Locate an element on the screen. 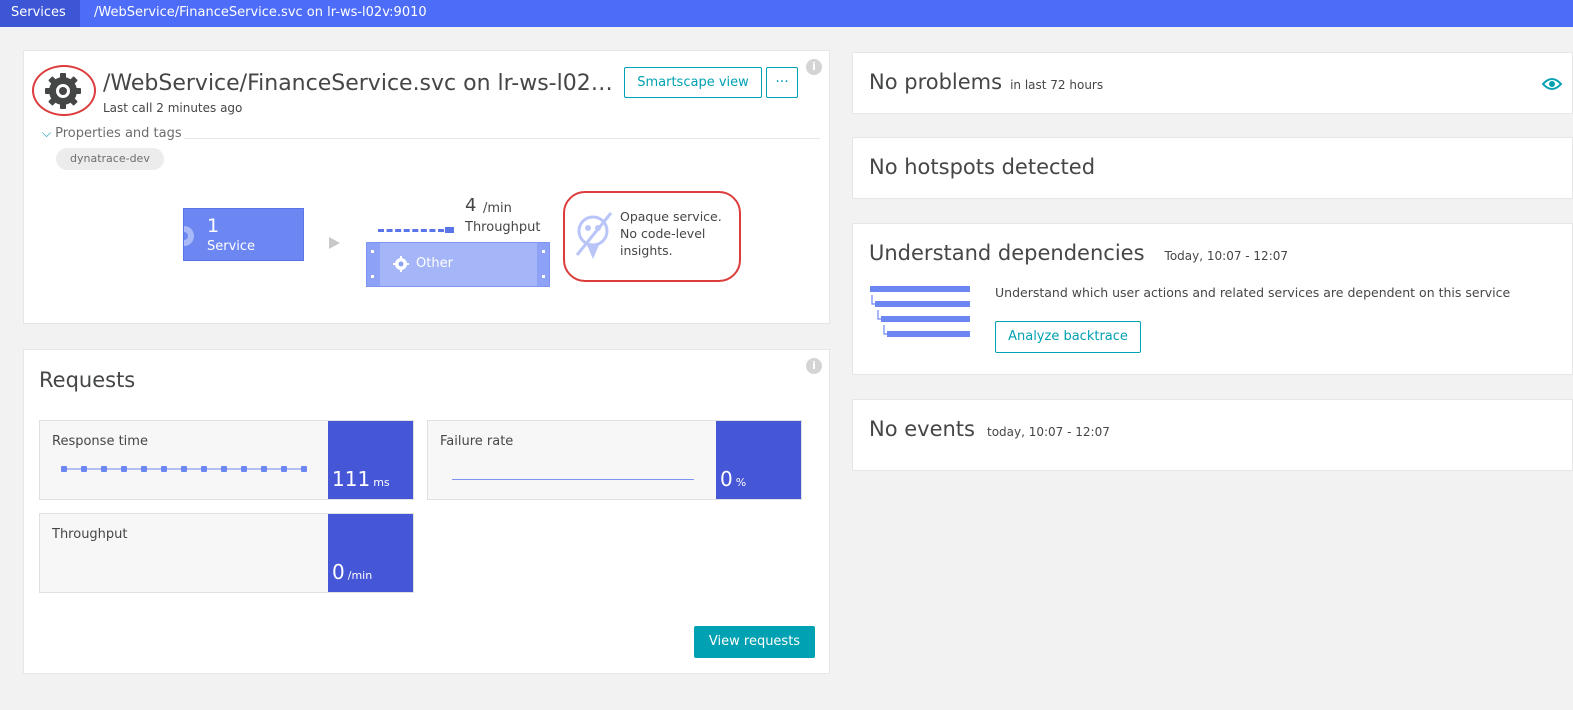 The image size is (1573, 710). other-service-node: Other is located at coordinates (458, 264).